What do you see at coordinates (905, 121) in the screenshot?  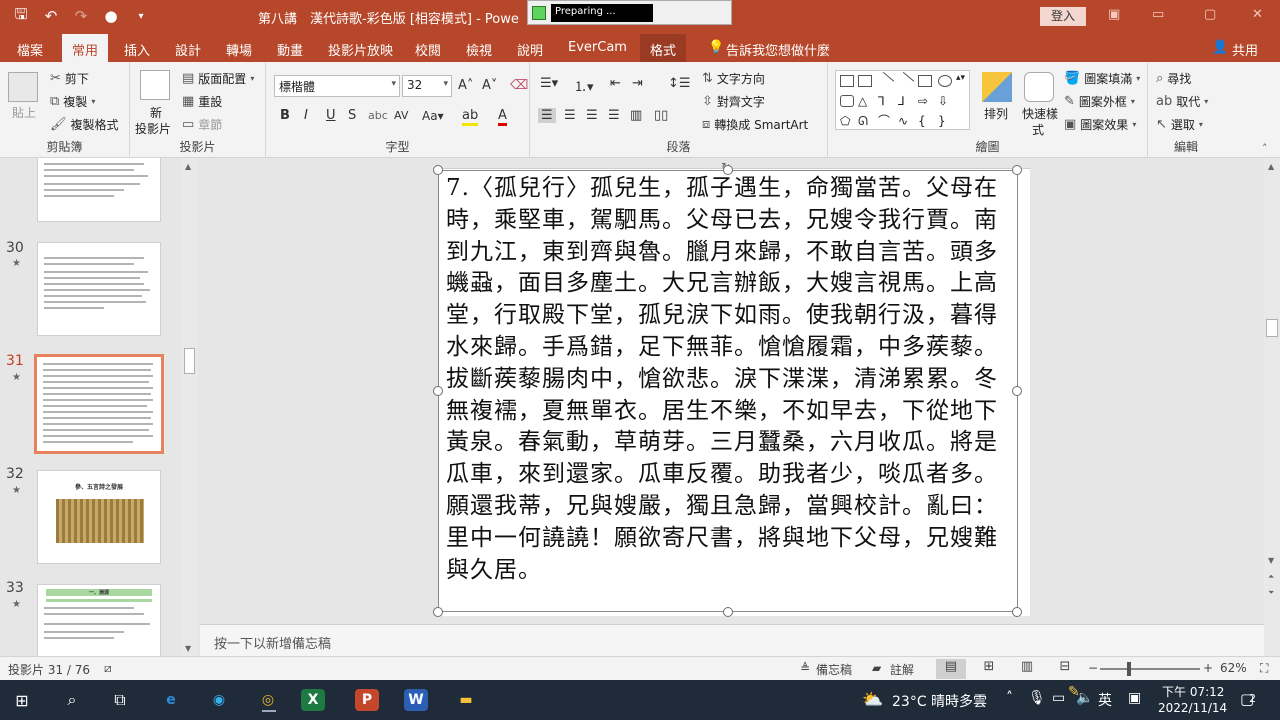 I see `wave-shape-icon: ∿` at bounding box center [905, 121].